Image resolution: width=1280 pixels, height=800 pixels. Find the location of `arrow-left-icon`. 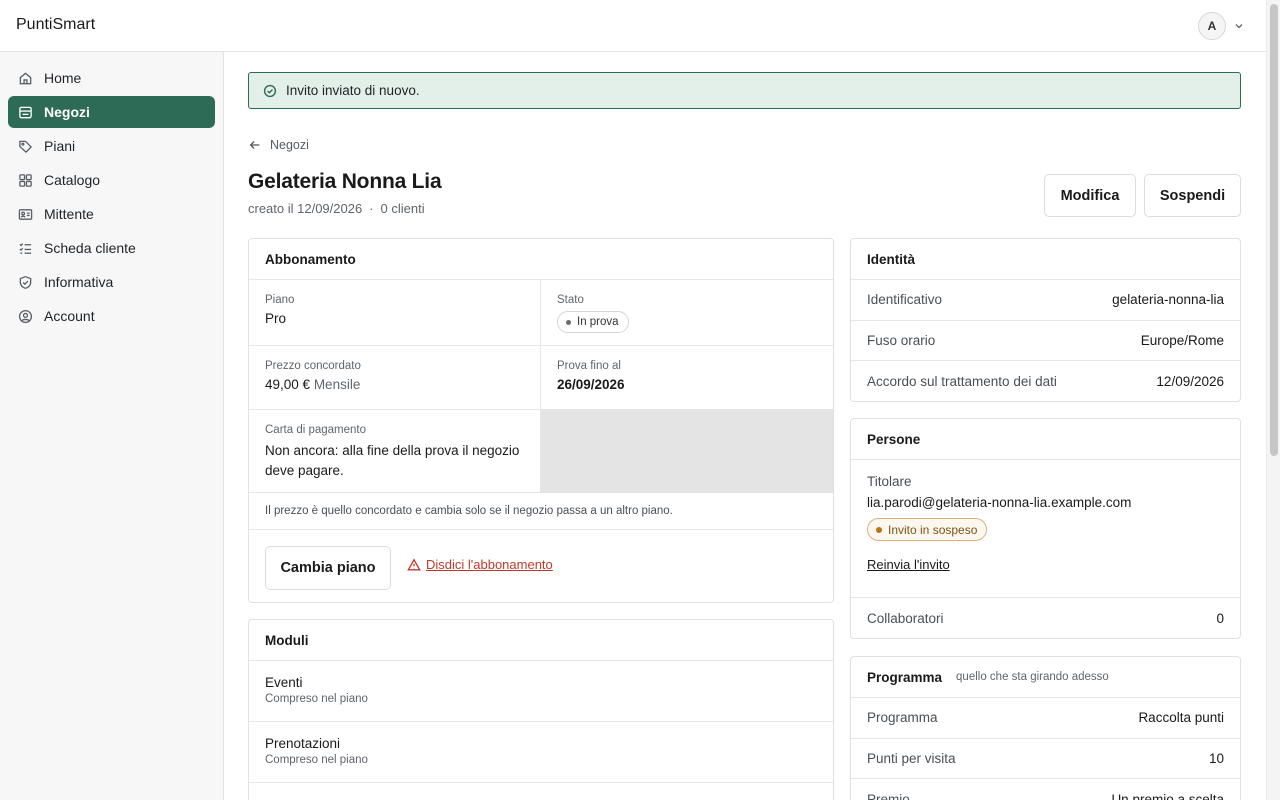

arrow-left-icon is located at coordinates (255, 145).